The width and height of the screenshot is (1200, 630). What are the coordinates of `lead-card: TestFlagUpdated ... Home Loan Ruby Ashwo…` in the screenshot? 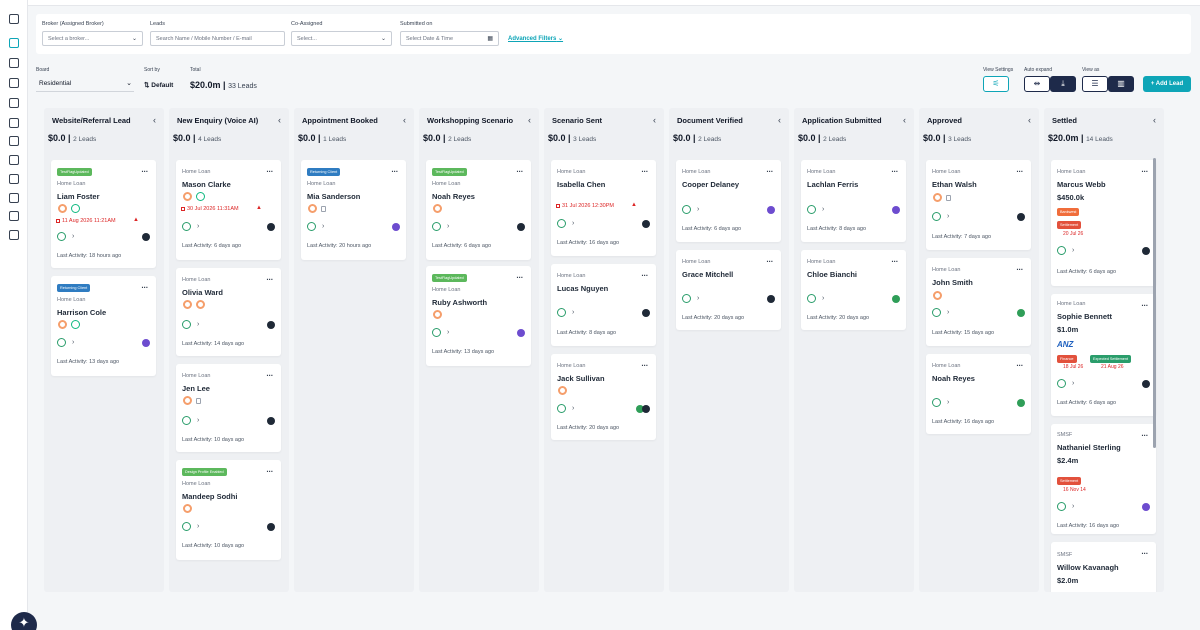 It's located at (478, 316).